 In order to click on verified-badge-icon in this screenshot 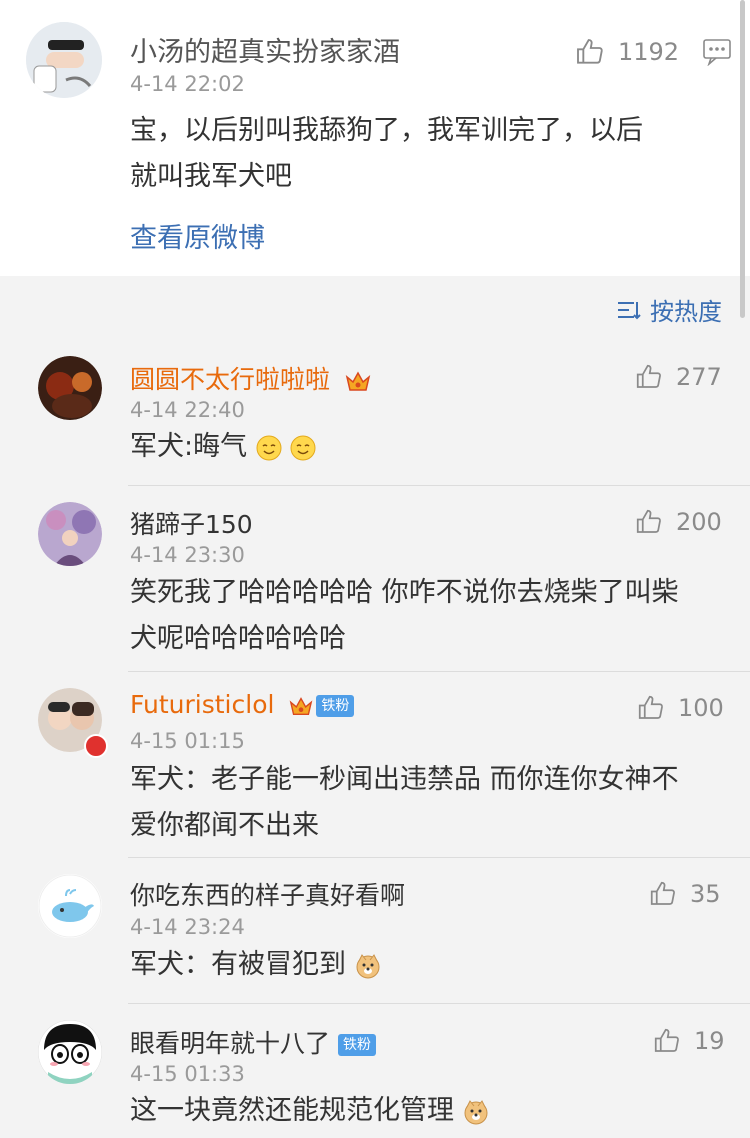, I will do `click(96, 746)`.